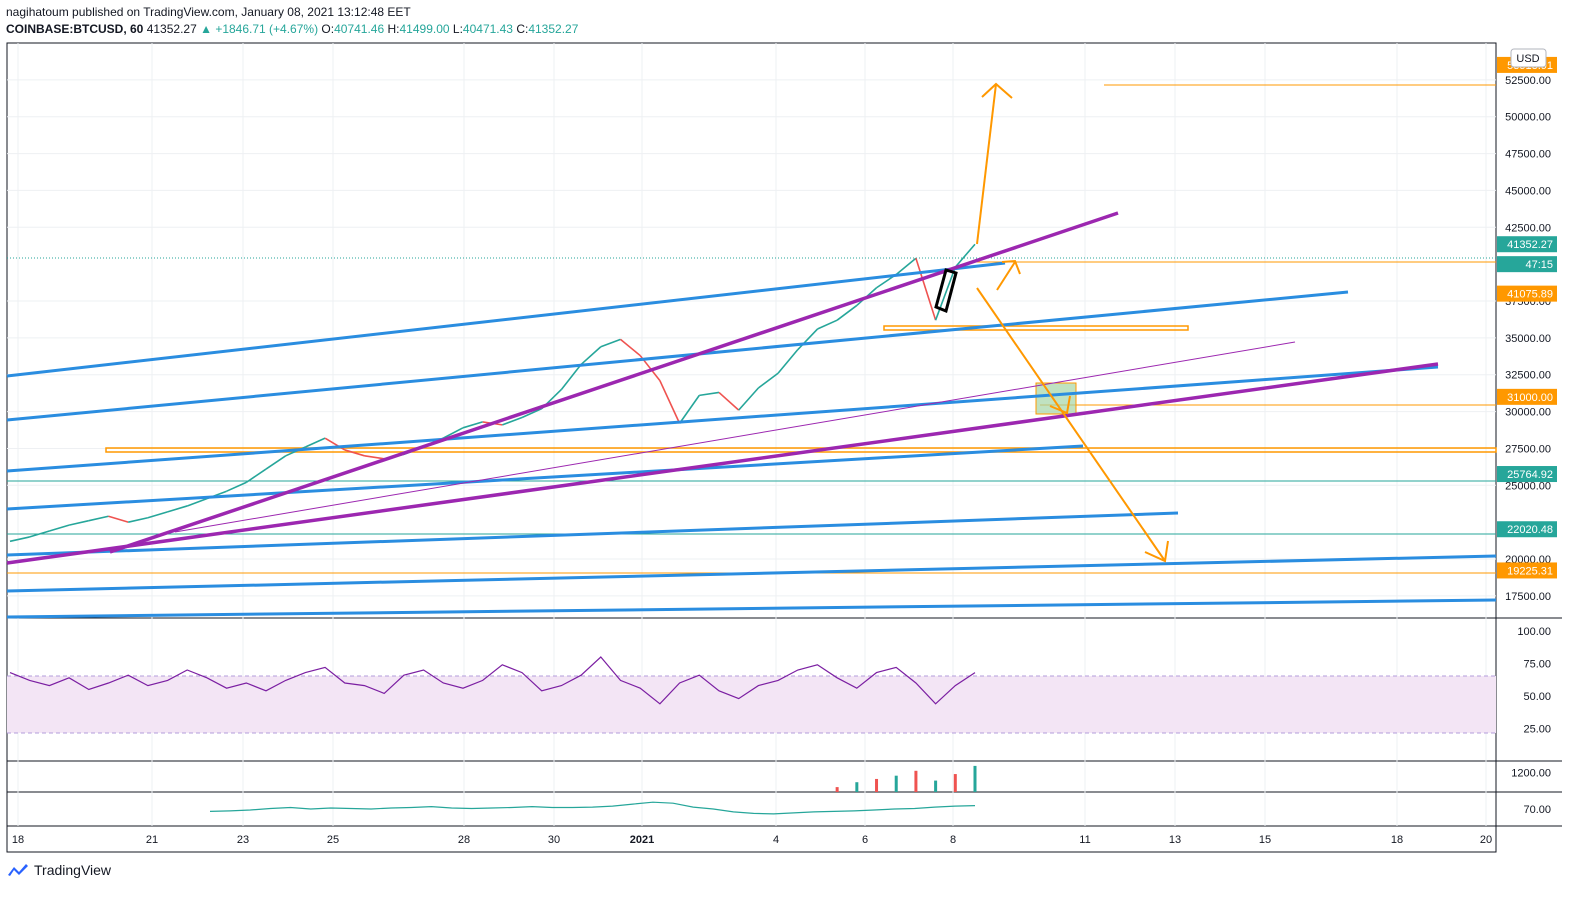 The image size is (1587, 900). I want to click on rsi-band, so click(751, 704).